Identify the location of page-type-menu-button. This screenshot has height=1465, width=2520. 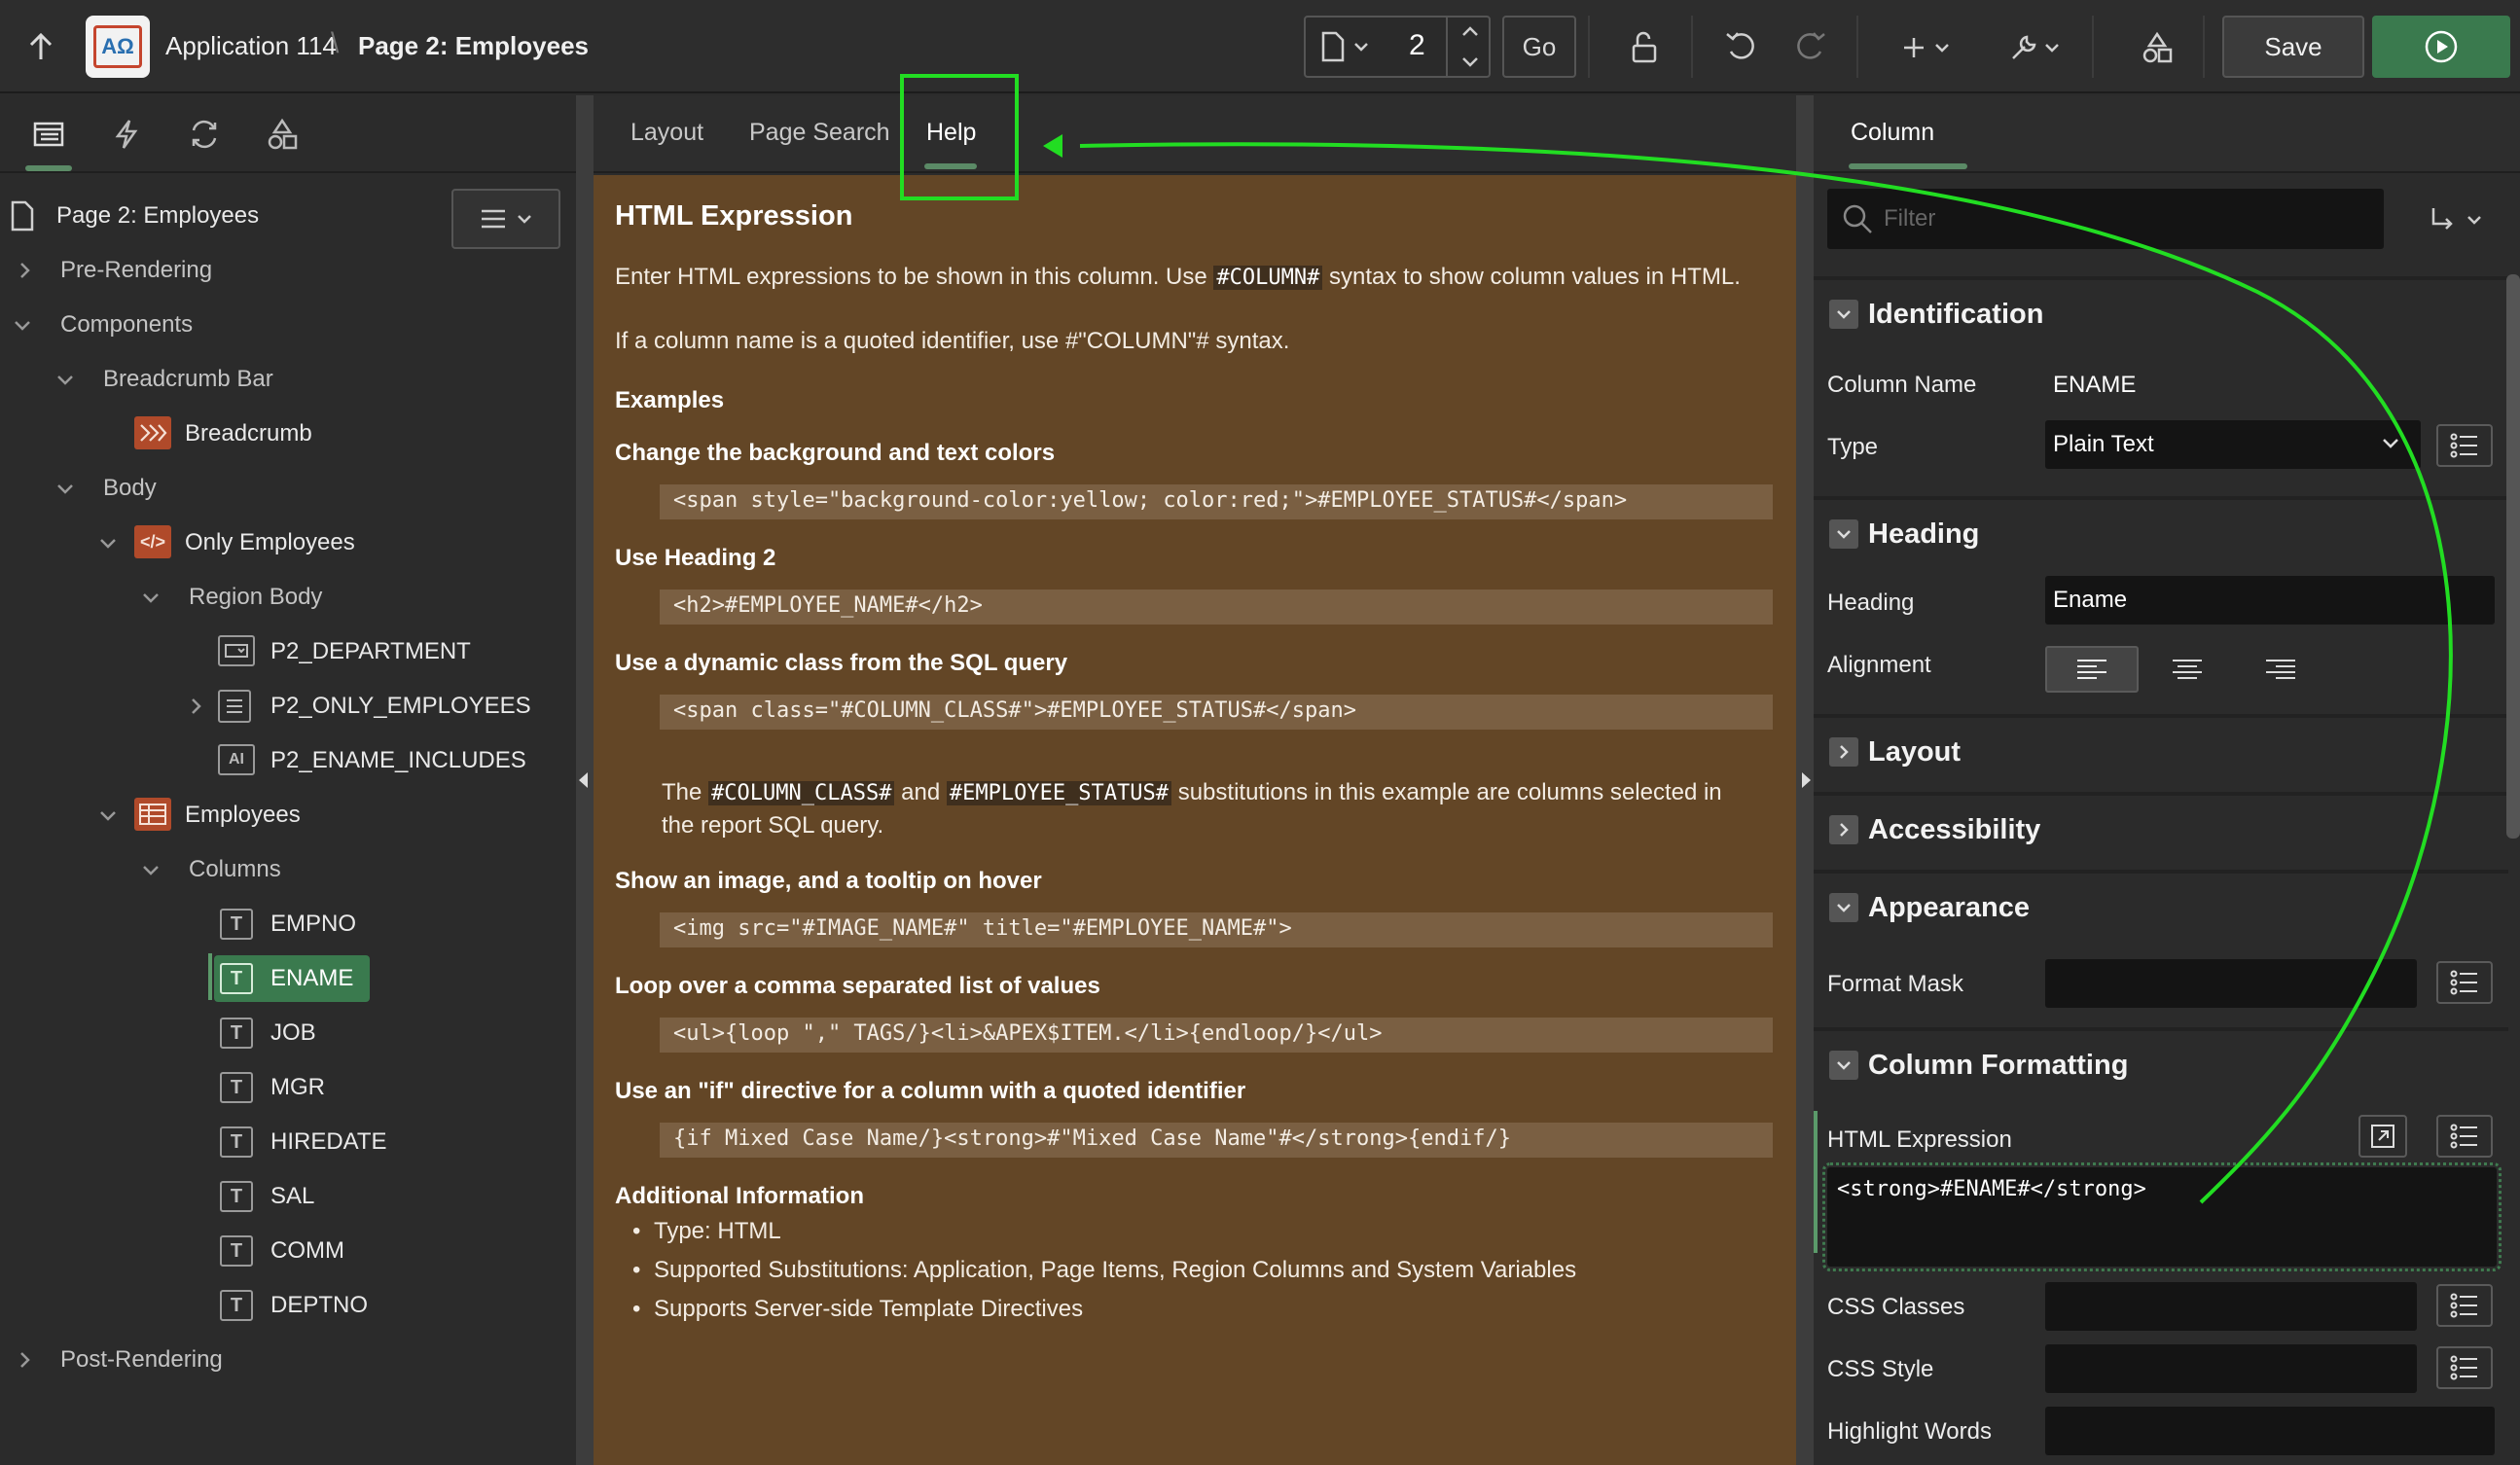
(1345, 46).